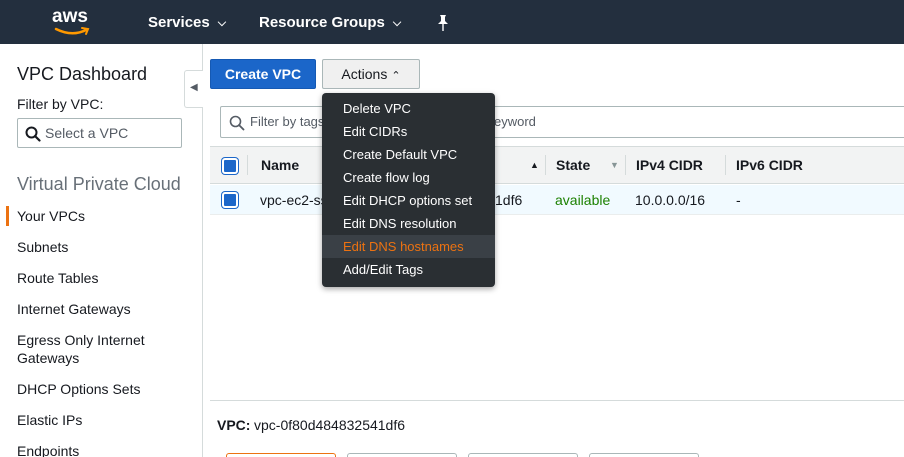  I want to click on resource-groups-menu: Resource Groups ⌵, so click(330, 23).